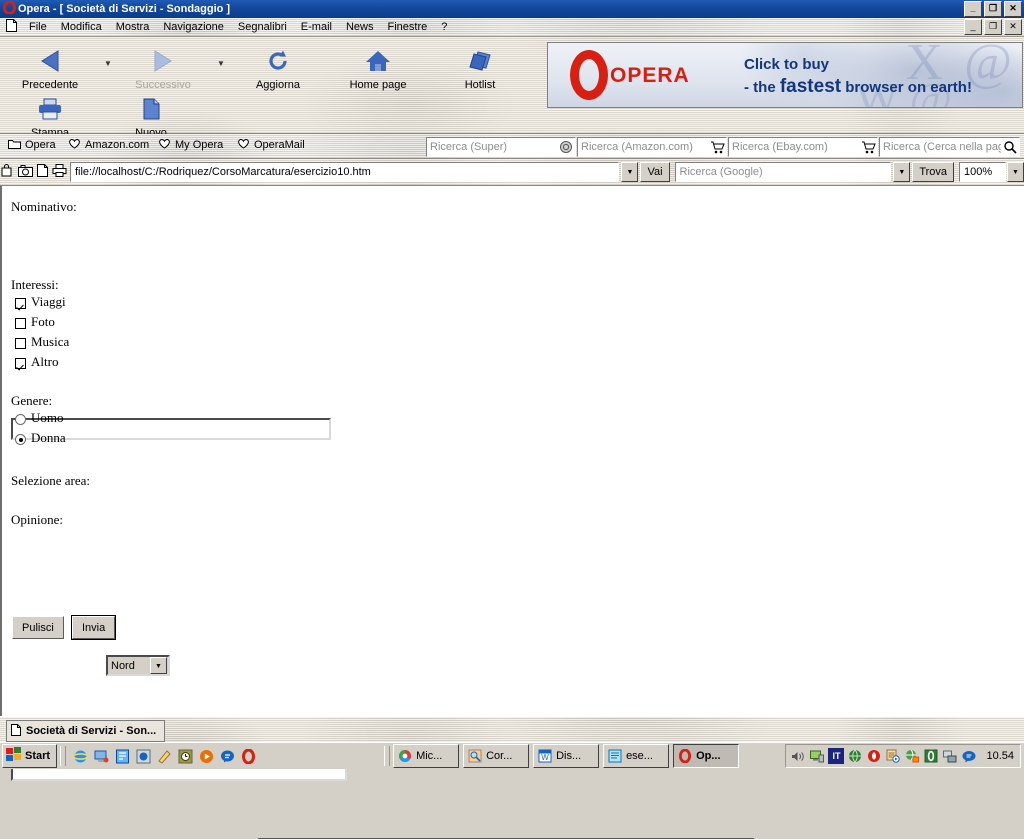  What do you see at coordinates (185, 756) in the screenshot?
I see `clock-icon` at bounding box center [185, 756].